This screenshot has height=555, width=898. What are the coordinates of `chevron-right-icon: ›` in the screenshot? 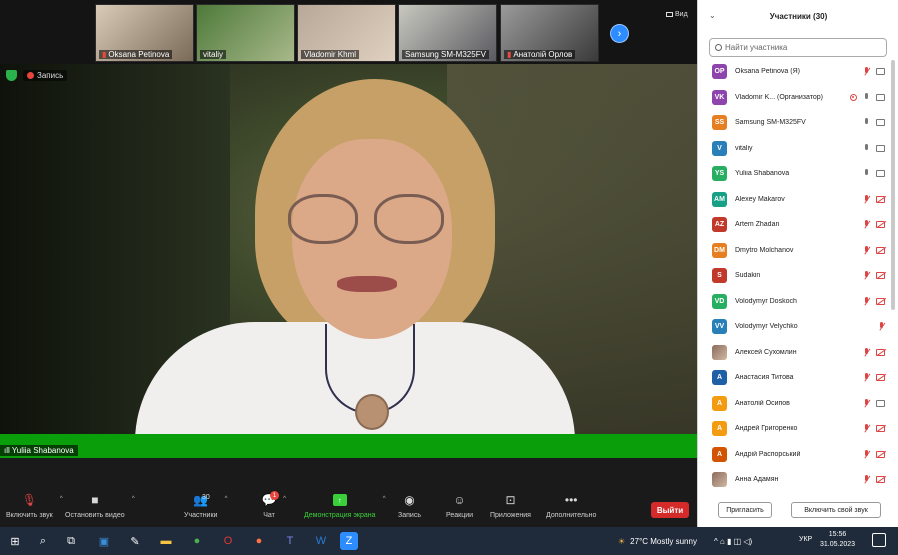 It's located at (619, 33).